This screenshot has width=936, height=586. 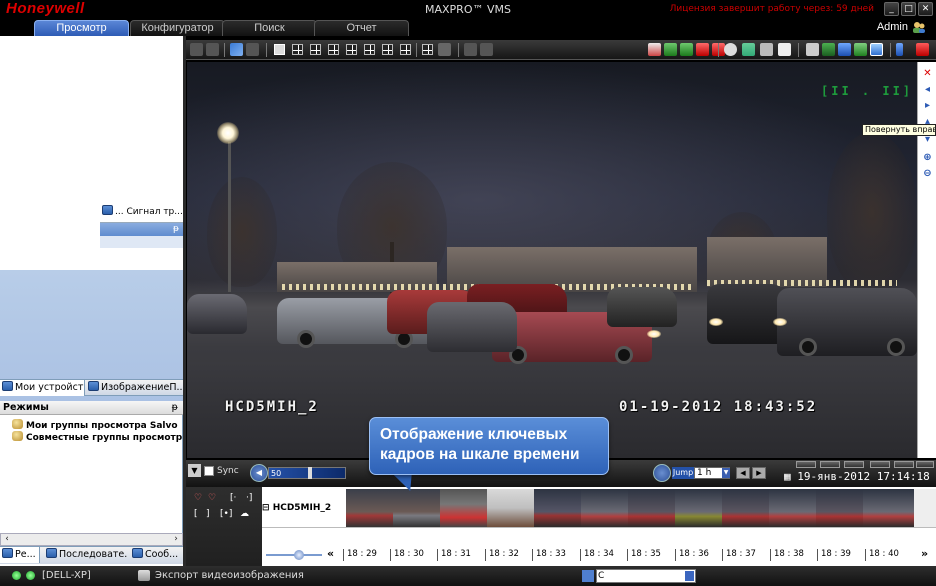 What do you see at coordinates (91, 539) in the screenshot?
I see `horizontal-scrollbar: ‹ ›` at bounding box center [91, 539].